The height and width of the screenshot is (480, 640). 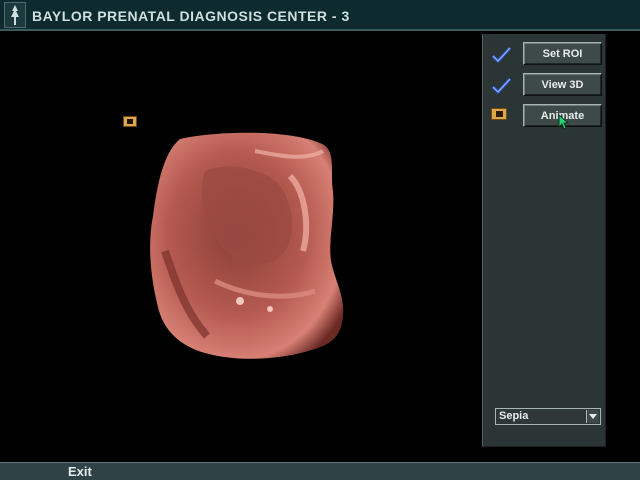 I want to click on exit-button: Exit, so click(x=80, y=471).